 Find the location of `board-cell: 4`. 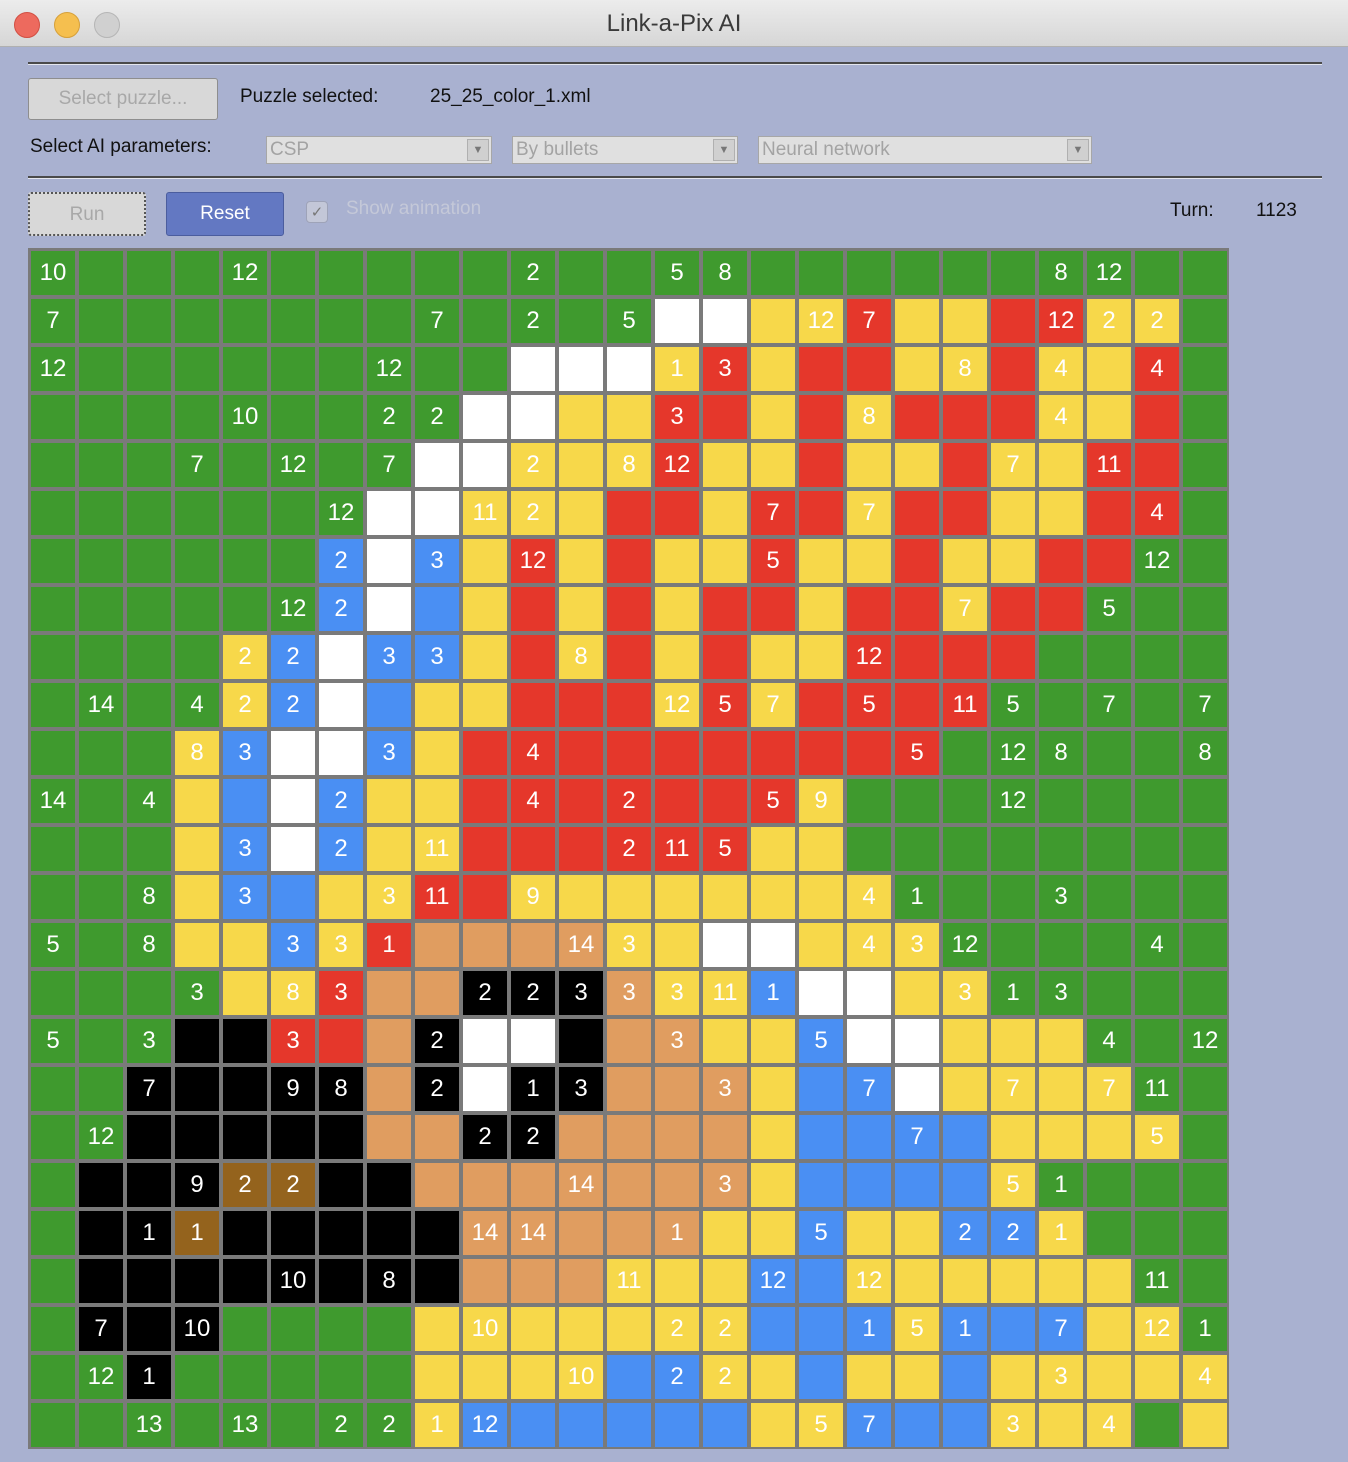

board-cell: 4 is located at coordinates (869, 945).